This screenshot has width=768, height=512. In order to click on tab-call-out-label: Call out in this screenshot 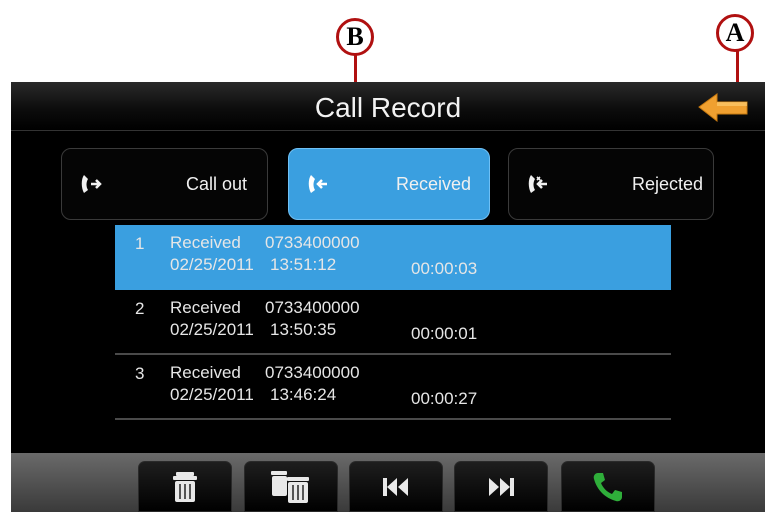, I will do `click(216, 184)`.